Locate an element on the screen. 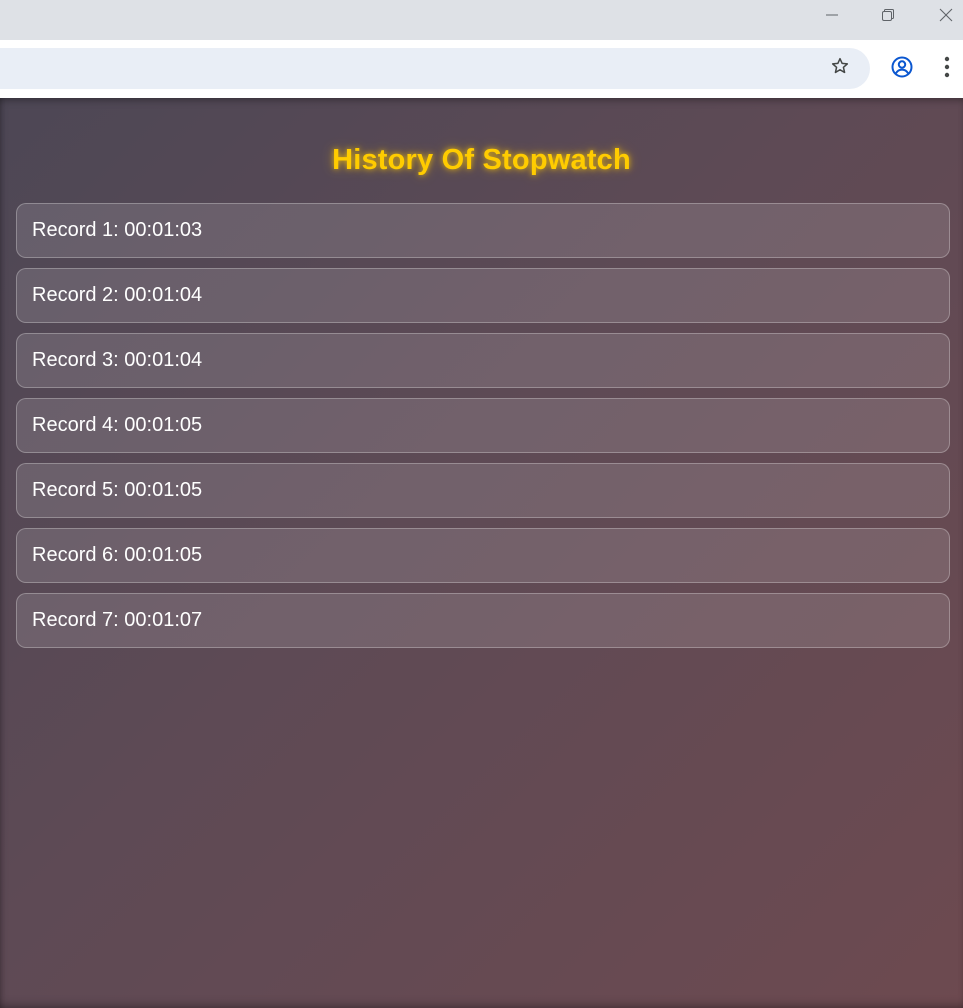 Image resolution: width=963 pixels, height=1008 pixels. close-button is located at coordinates (943, 15).